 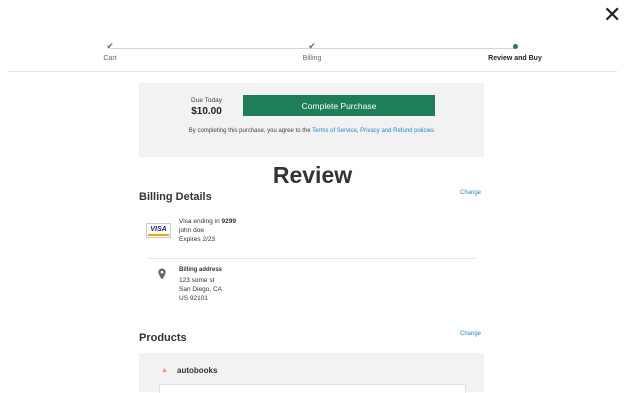 I want to click on card-ending-label: Visa ending in, so click(x=199, y=221).